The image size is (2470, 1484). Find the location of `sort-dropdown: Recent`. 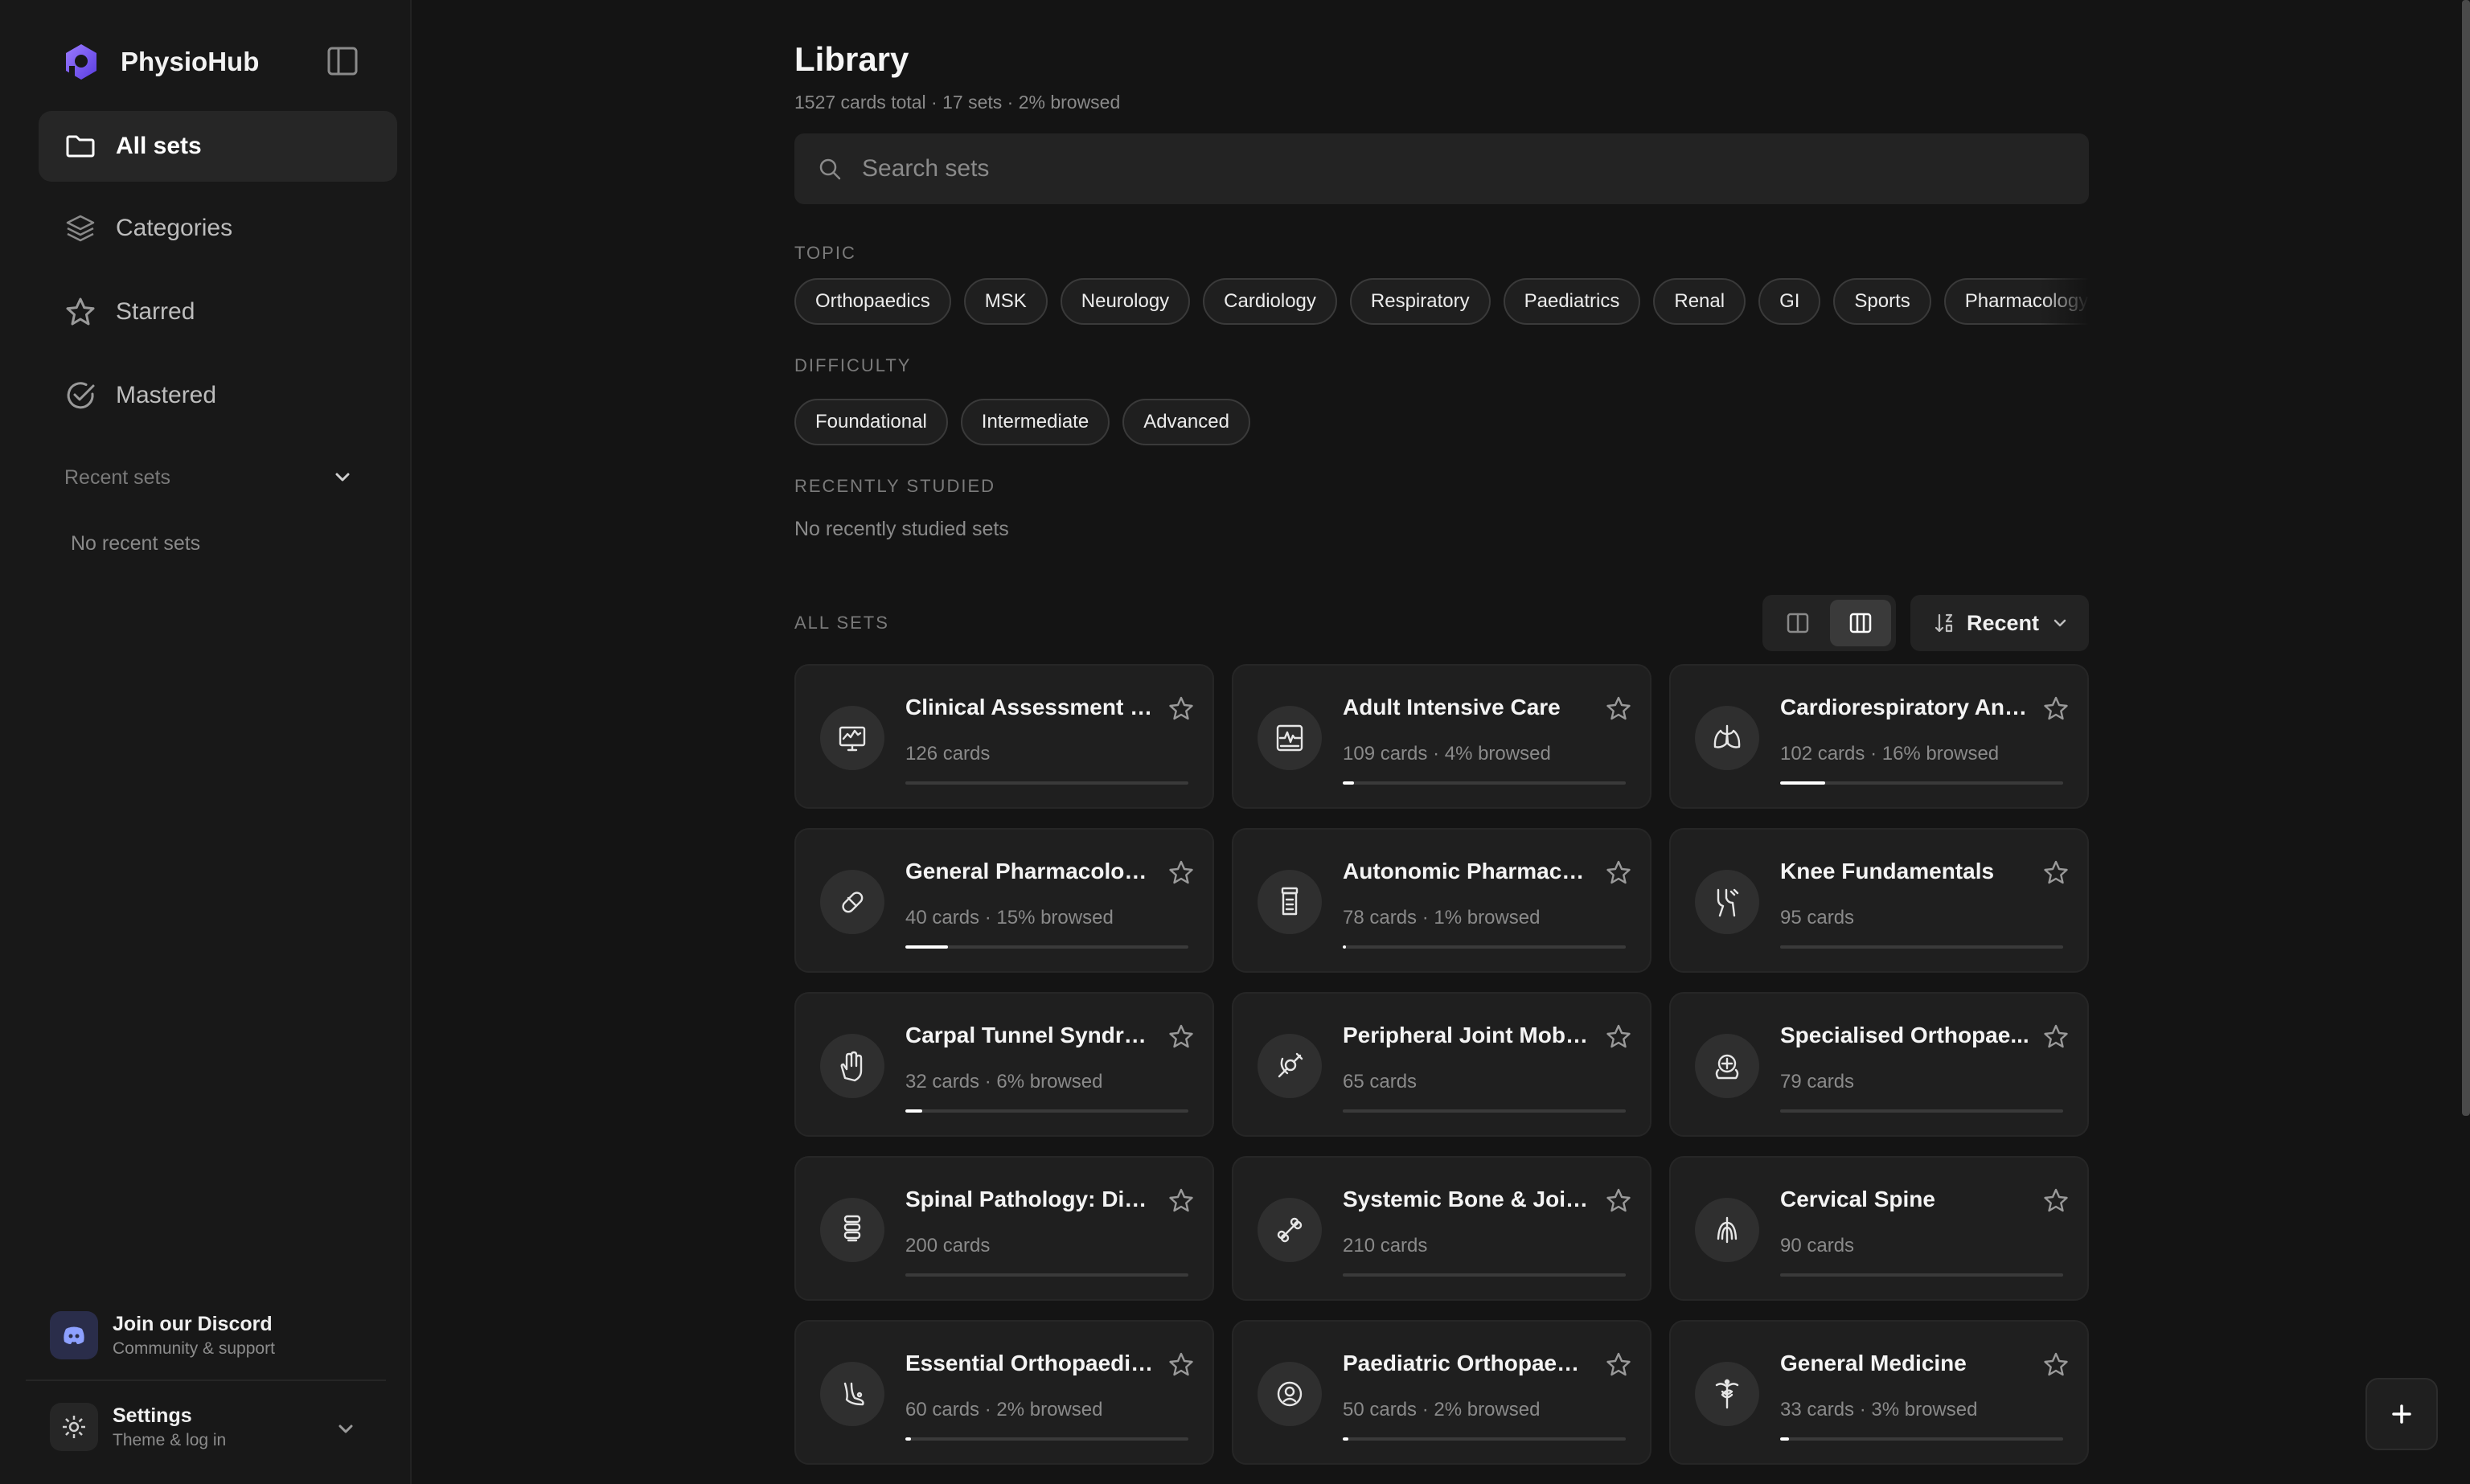

sort-dropdown: Recent is located at coordinates (2000, 623).